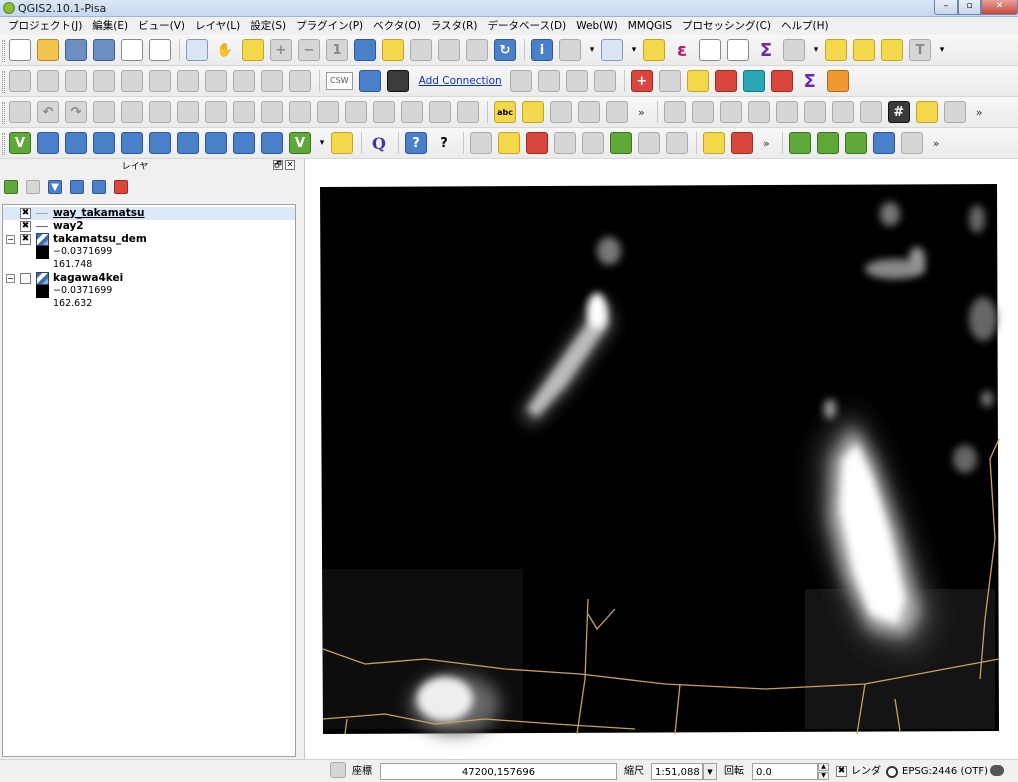  What do you see at coordinates (104, 81) in the screenshot?
I see `add-feature-icon` at bounding box center [104, 81].